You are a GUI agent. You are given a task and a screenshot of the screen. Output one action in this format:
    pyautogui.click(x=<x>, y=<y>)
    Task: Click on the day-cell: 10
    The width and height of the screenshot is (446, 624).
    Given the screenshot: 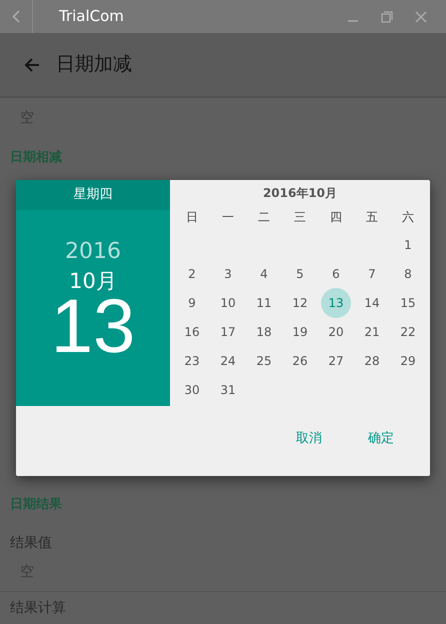 What is the action you would take?
    pyautogui.click(x=228, y=303)
    